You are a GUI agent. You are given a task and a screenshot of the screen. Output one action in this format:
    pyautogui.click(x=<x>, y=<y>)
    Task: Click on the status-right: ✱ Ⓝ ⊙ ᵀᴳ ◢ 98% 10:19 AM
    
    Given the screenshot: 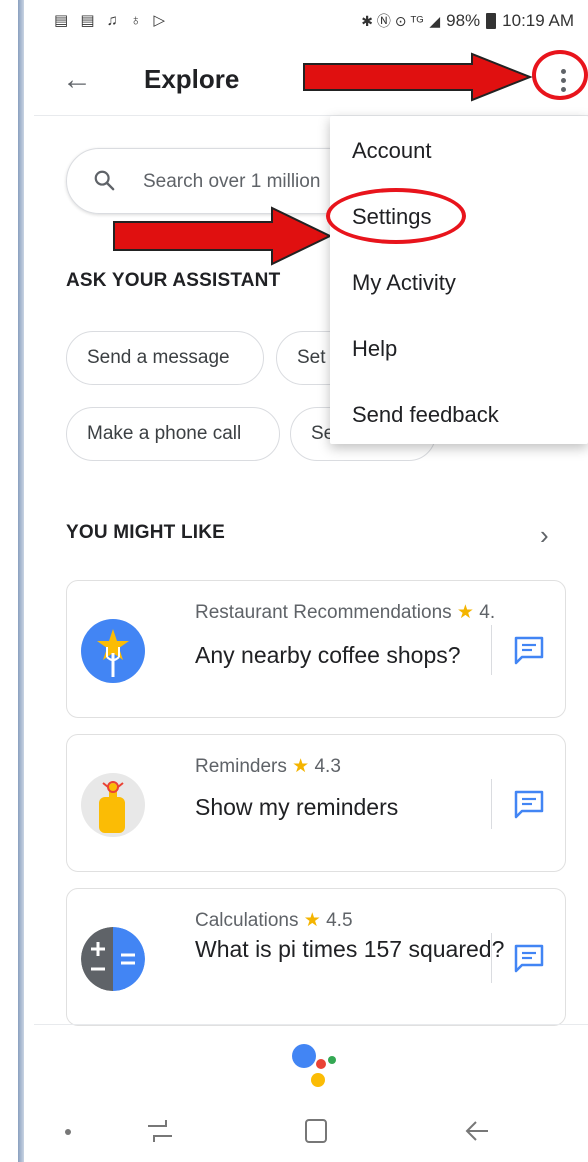 What is the action you would take?
    pyautogui.click(x=467, y=21)
    